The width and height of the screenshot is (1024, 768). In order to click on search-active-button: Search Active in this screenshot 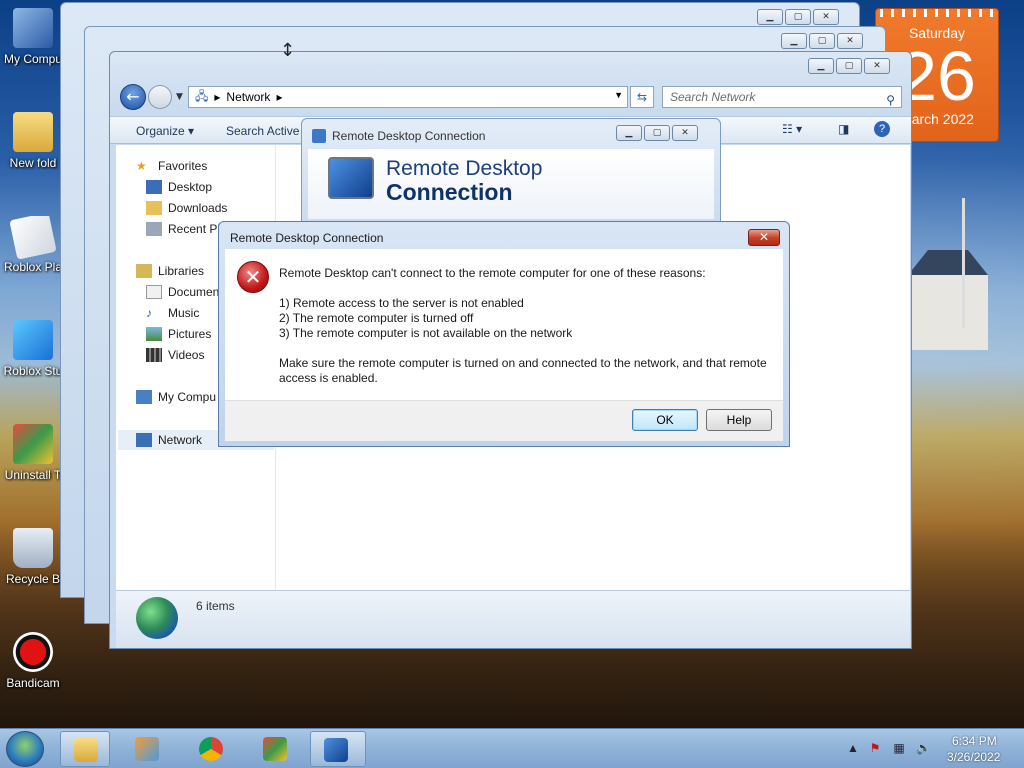, I will do `click(262, 131)`.